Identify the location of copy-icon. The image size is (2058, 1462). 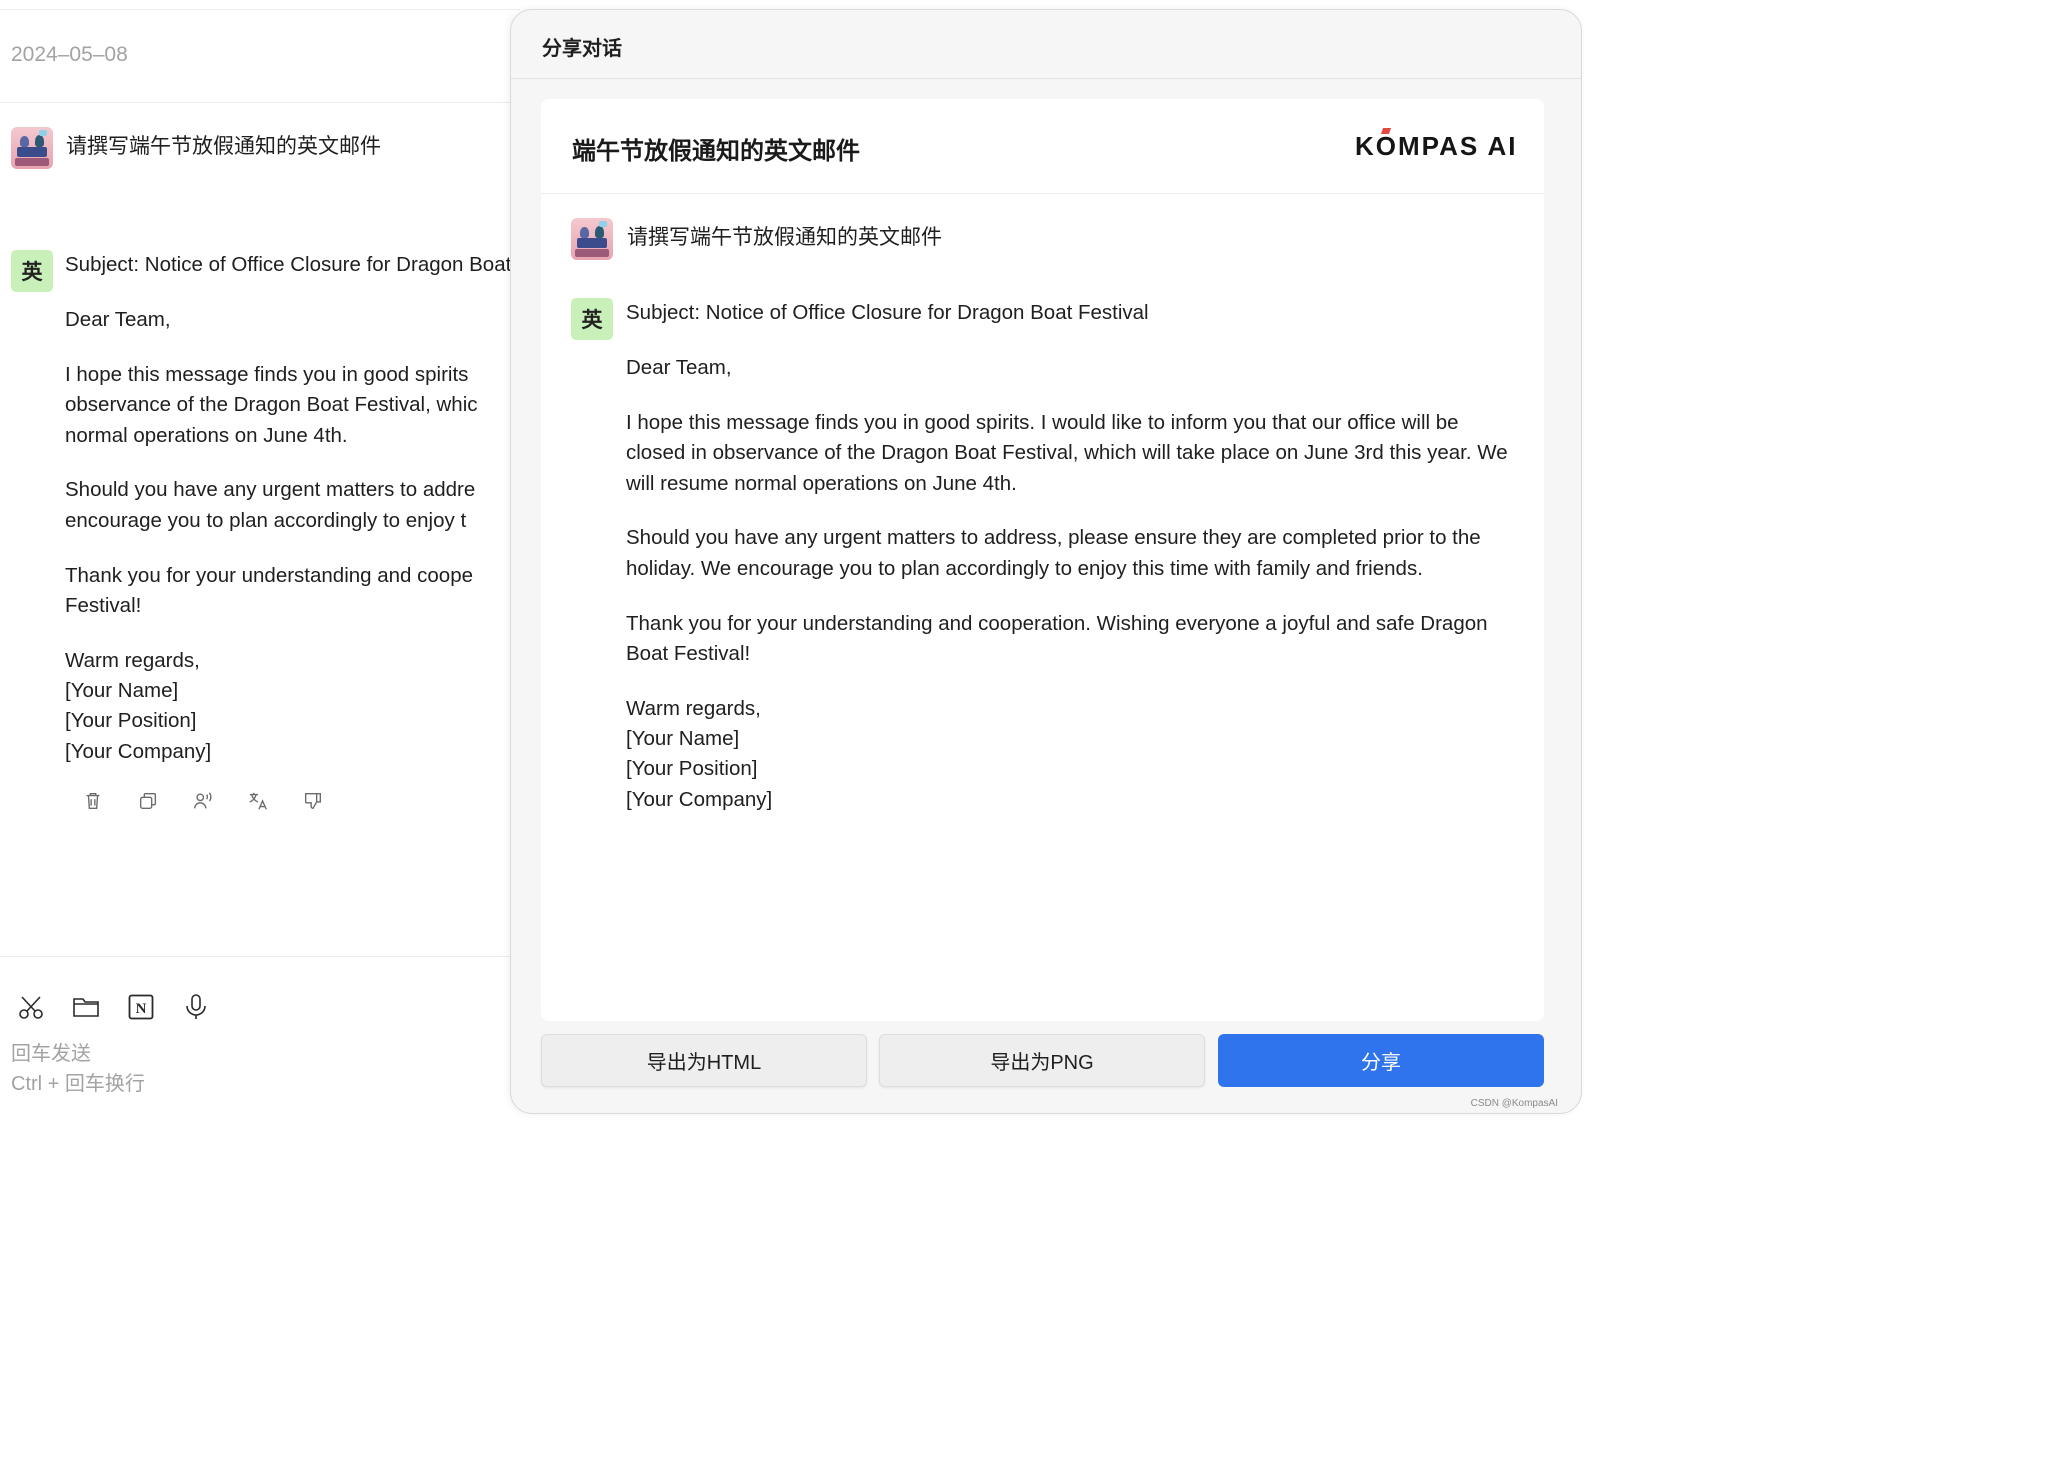
(147, 801).